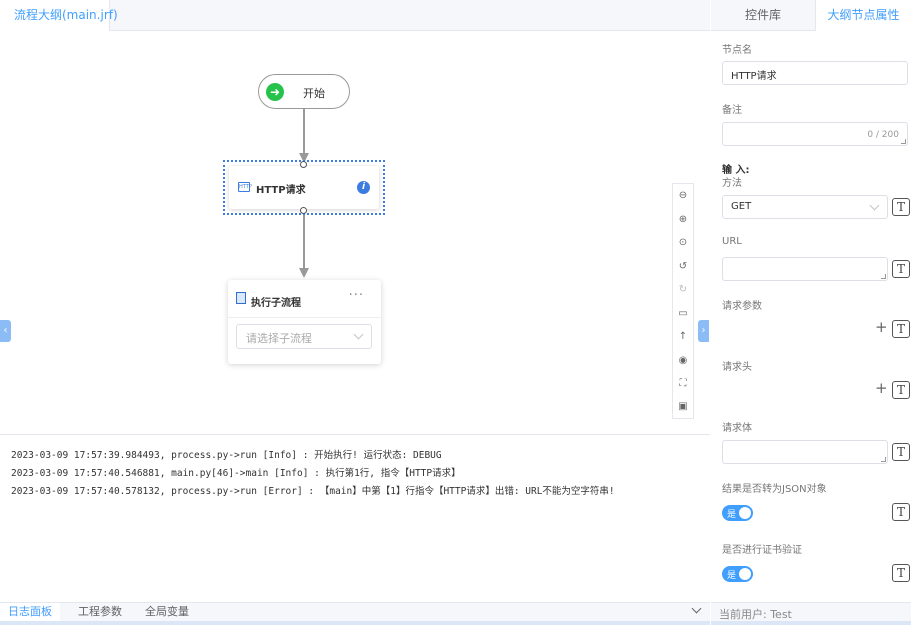  What do you see at coordinates (805, 207) in the screenshot?
I see `method-select: GET` at bounding box center [805, 207].